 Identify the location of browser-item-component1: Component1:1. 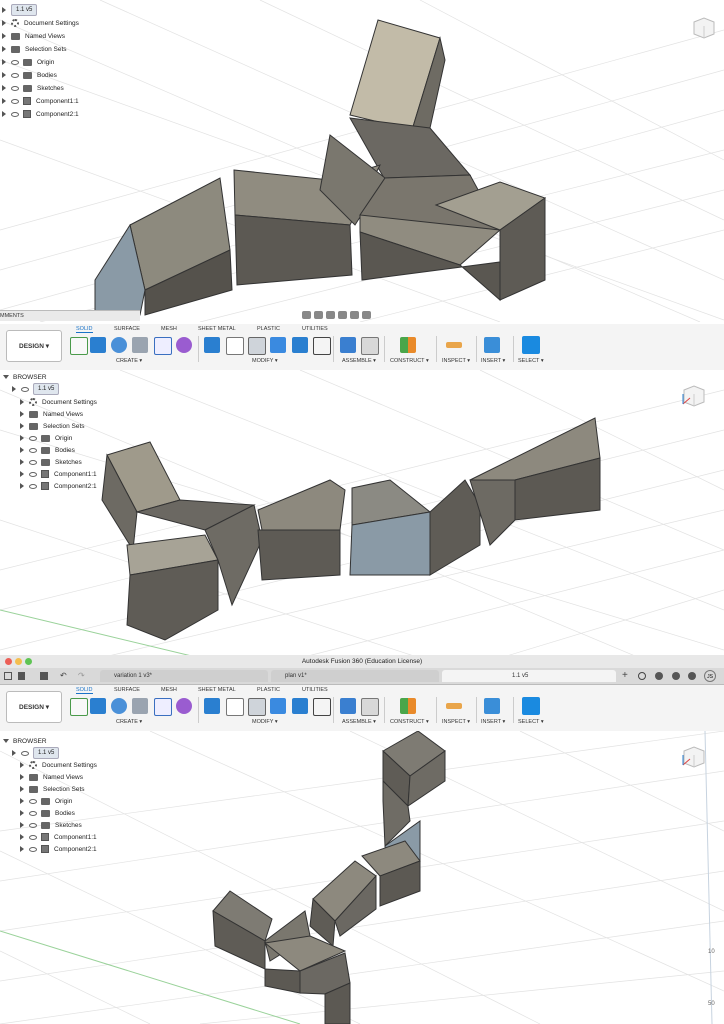
(58, 837).